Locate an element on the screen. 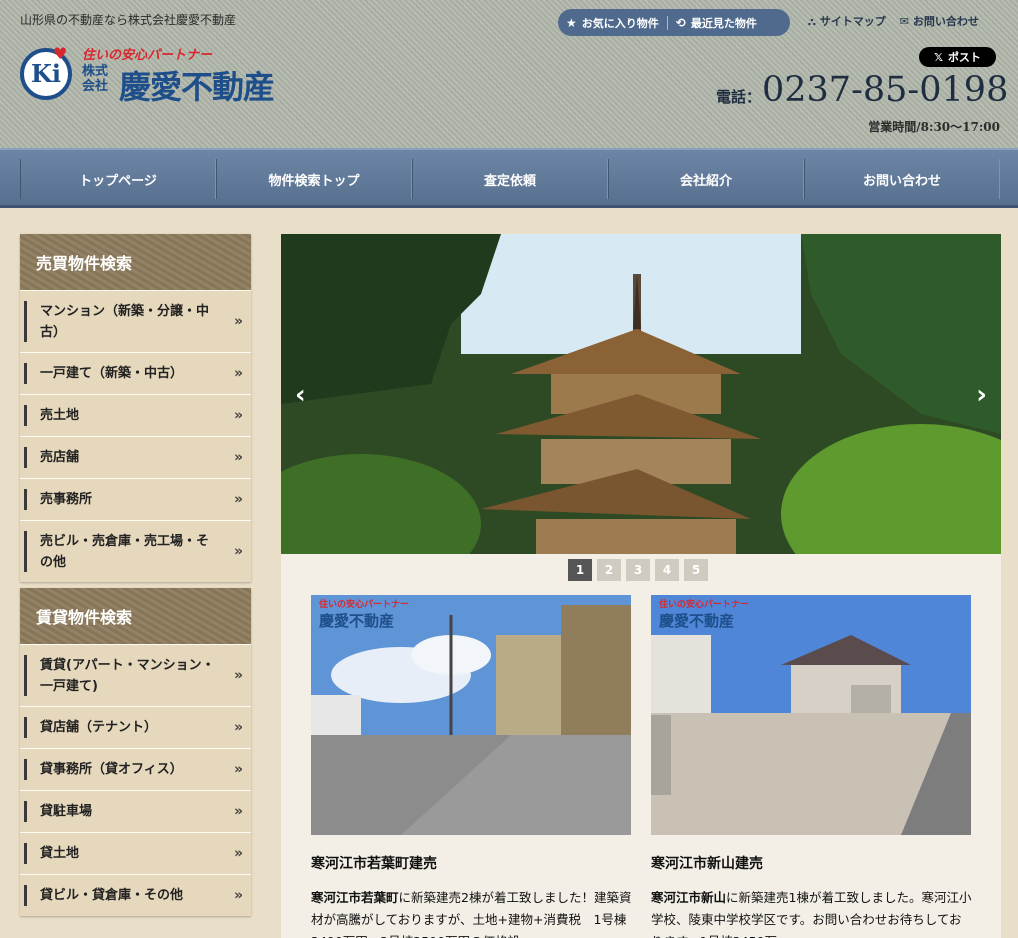 Image resolution: width=1018 pixels, height=938 pixels. sitemap-link: ⛬ サイトマップ is located at coordinates (847, 21).